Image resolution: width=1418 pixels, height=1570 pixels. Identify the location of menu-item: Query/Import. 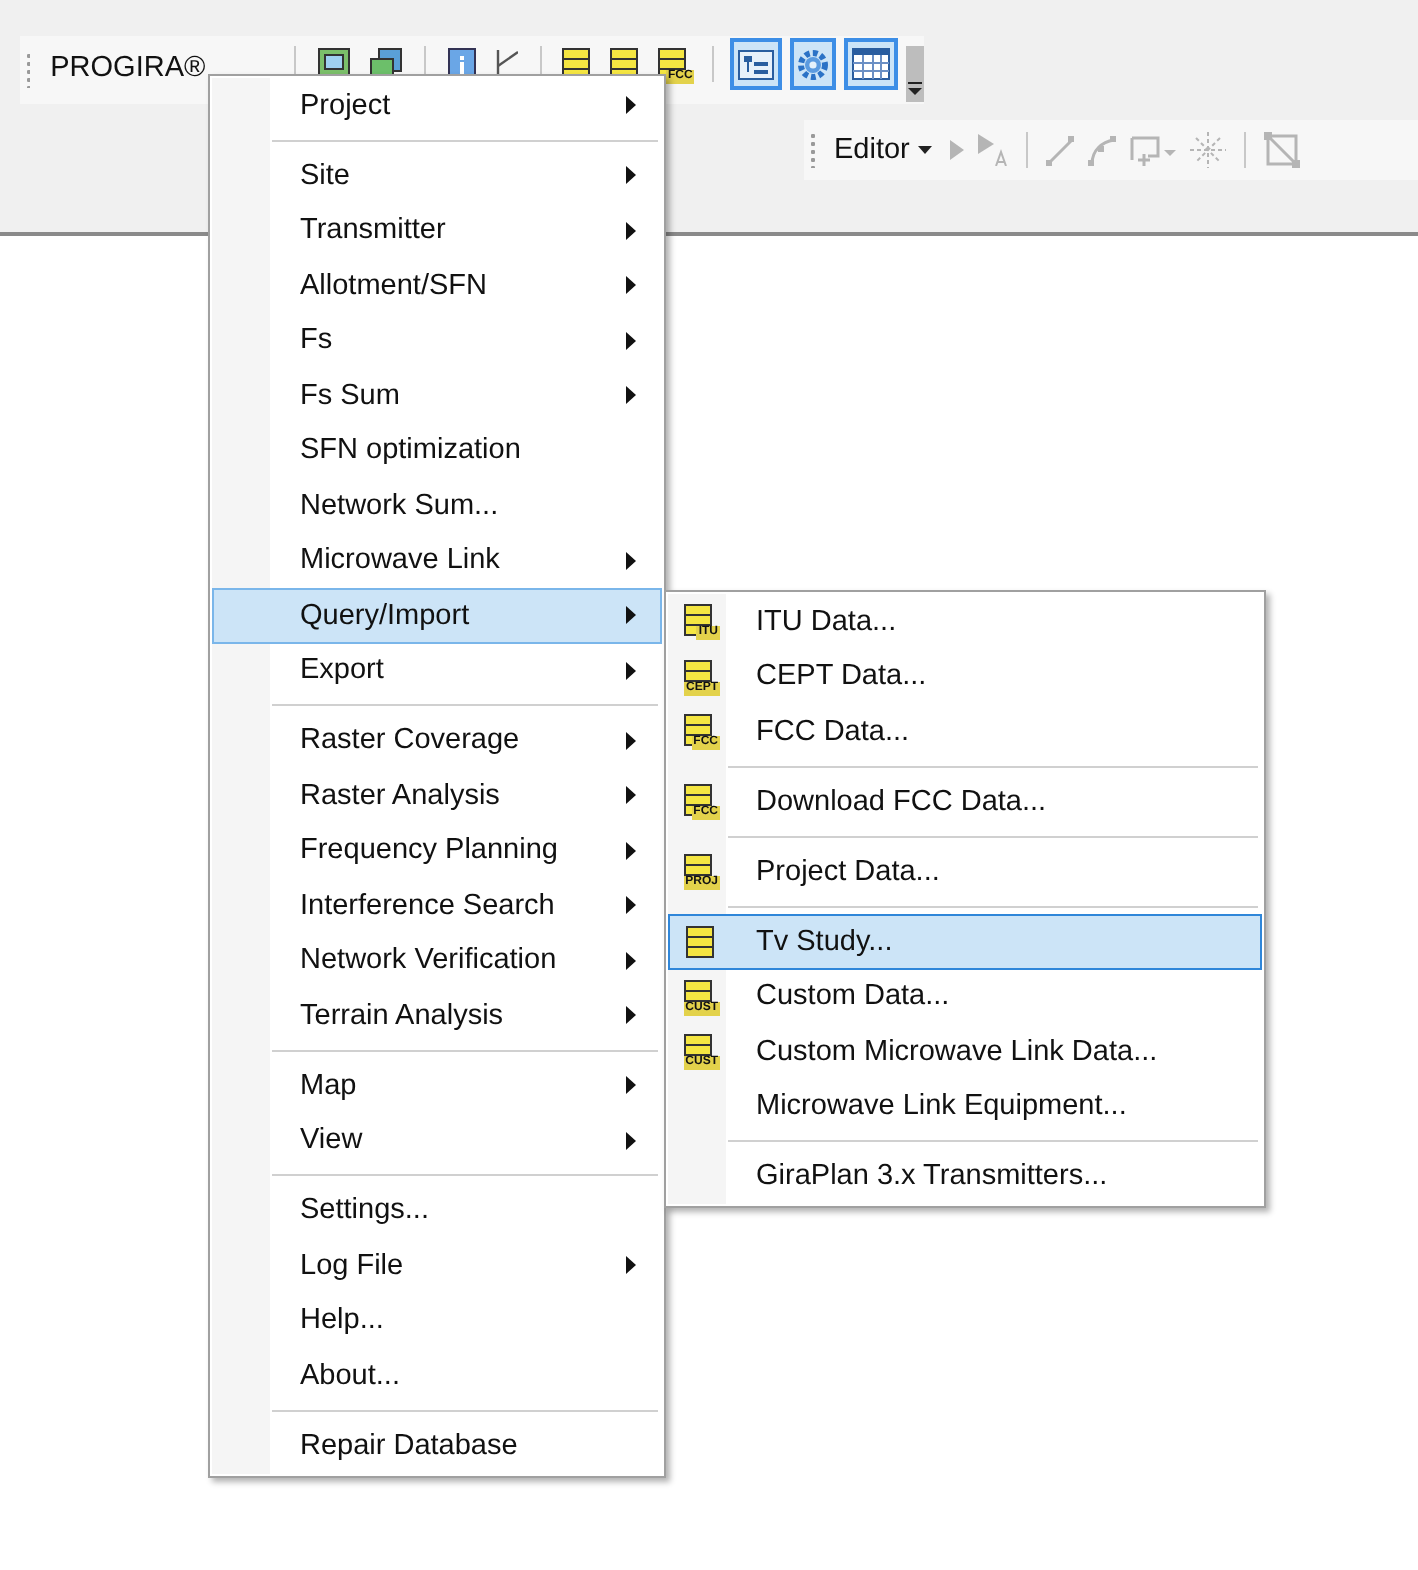
(437, 615).